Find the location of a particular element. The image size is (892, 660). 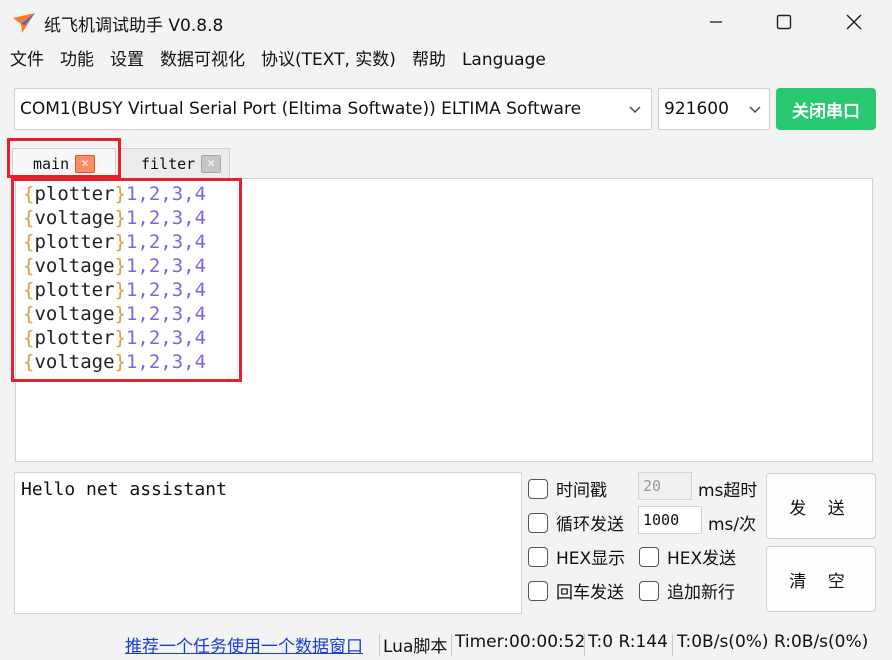

maximize-button is located at coordinates (784, 22).